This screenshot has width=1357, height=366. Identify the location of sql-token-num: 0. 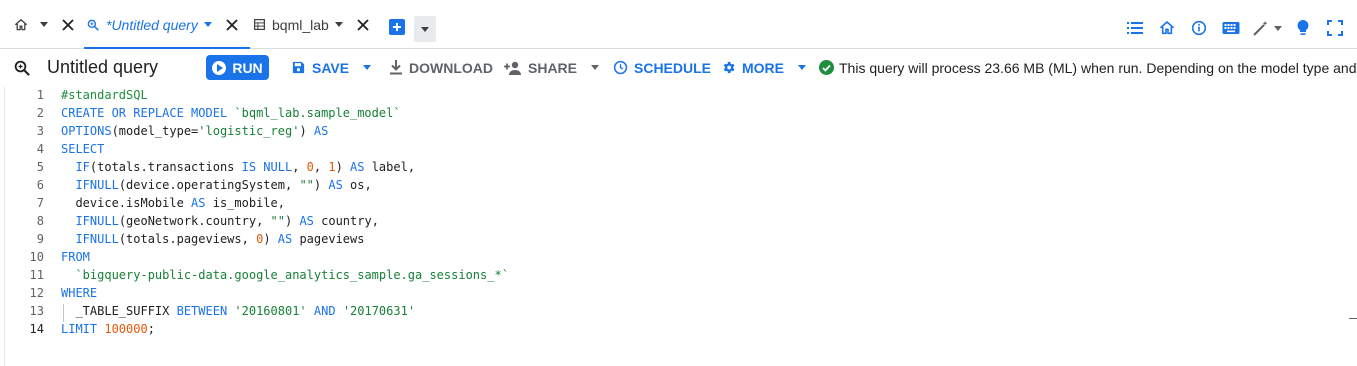
(310, 167).